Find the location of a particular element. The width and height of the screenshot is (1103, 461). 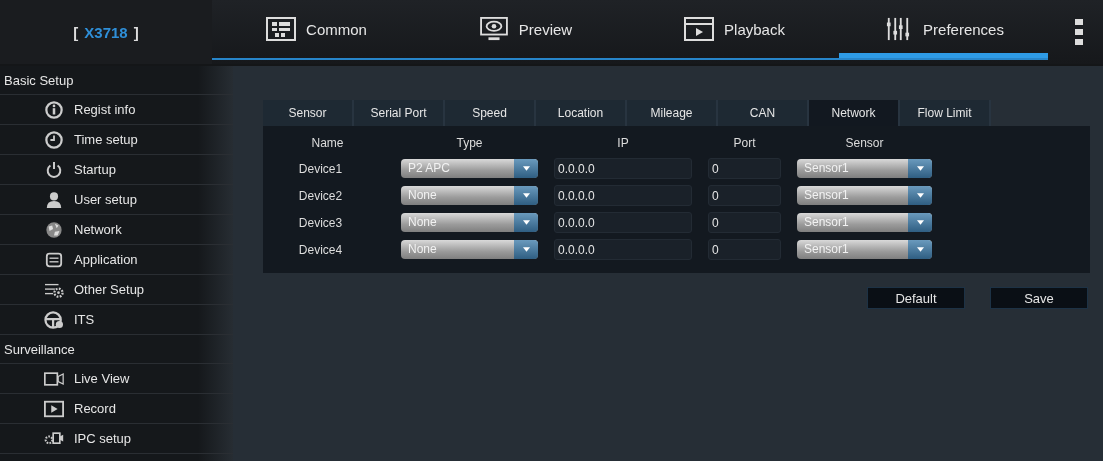

column-header: Name is located at coordinates (327, 144).